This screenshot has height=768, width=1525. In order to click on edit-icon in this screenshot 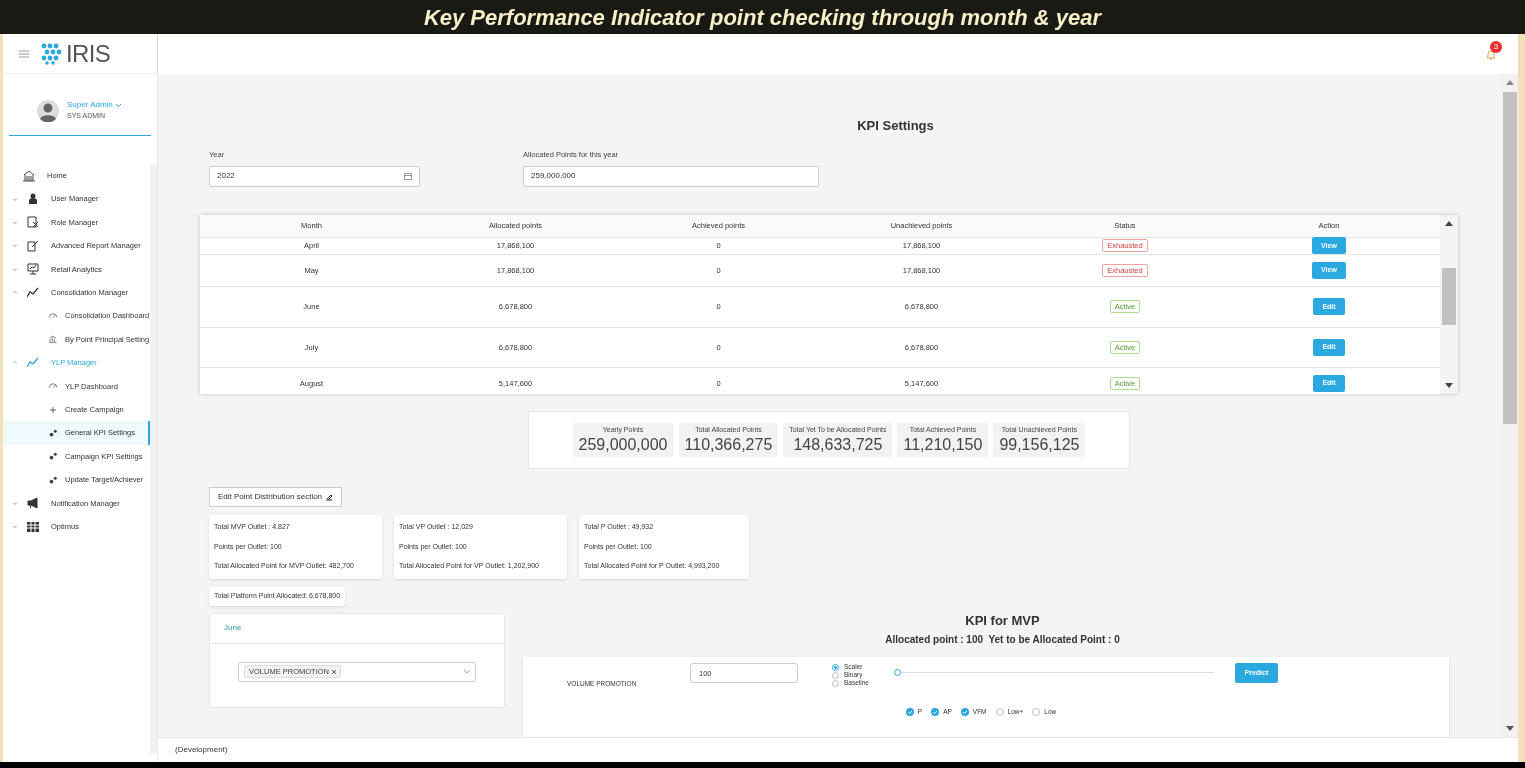, I will do `click(329, 497)`.